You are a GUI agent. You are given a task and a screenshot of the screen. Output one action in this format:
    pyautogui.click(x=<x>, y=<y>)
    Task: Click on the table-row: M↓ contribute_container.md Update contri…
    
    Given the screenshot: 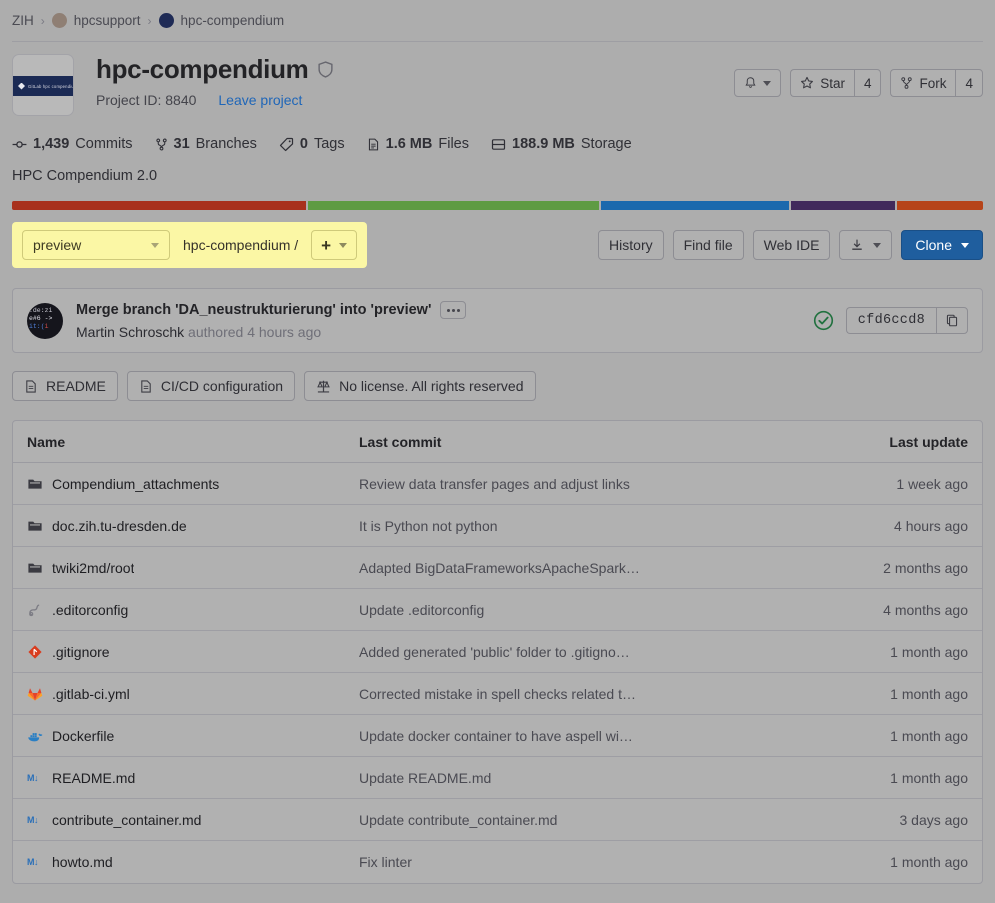 What is the action you would take?
    pyautogui.click(x=497, y=820)
    